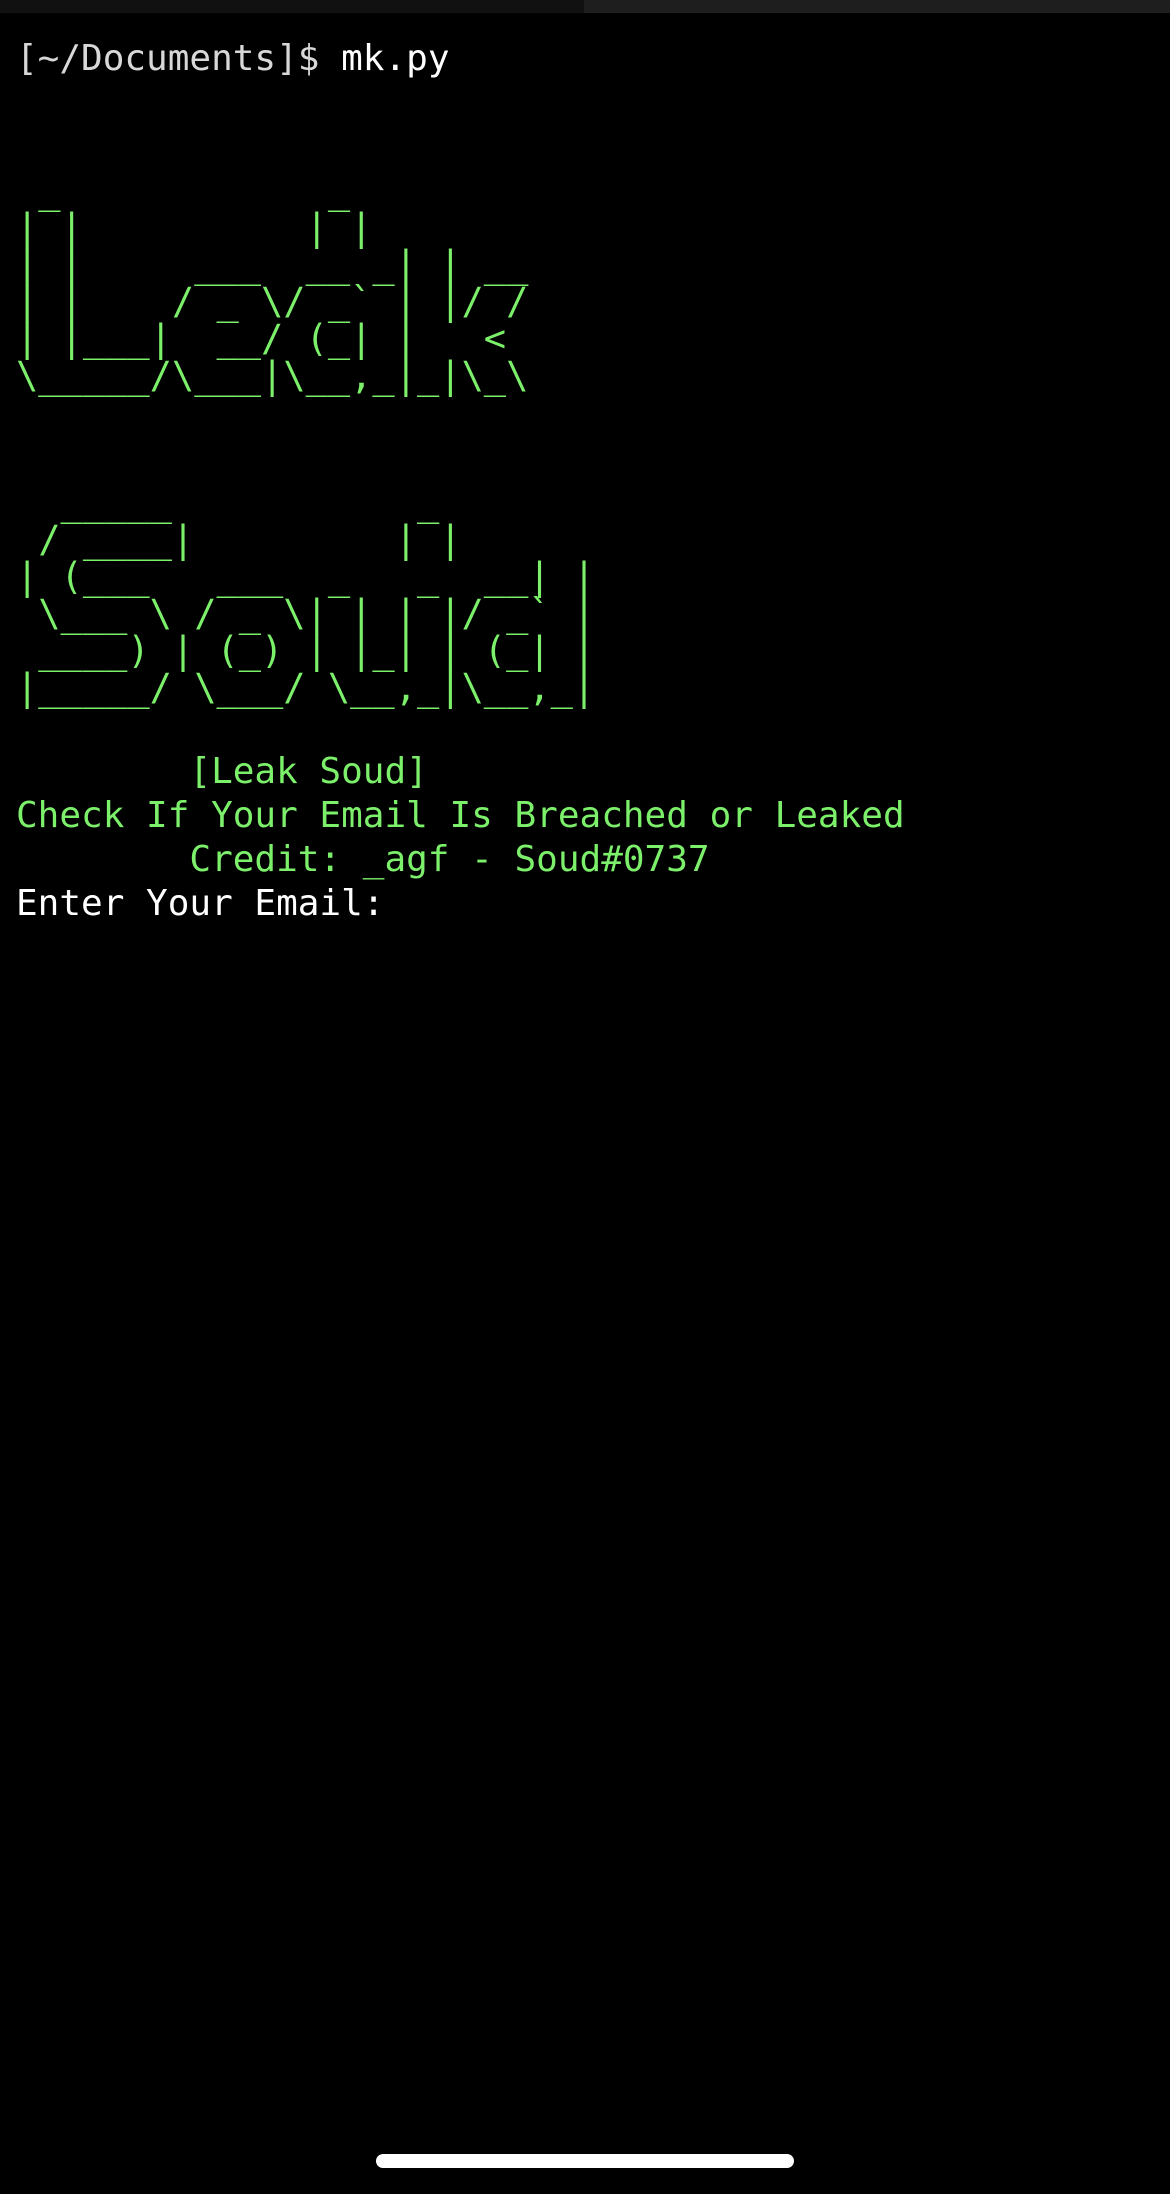 The image size is (1170, 2194). Describe the element at coordinates (756, 904) in the screenshot. I see `email-input` at that location.